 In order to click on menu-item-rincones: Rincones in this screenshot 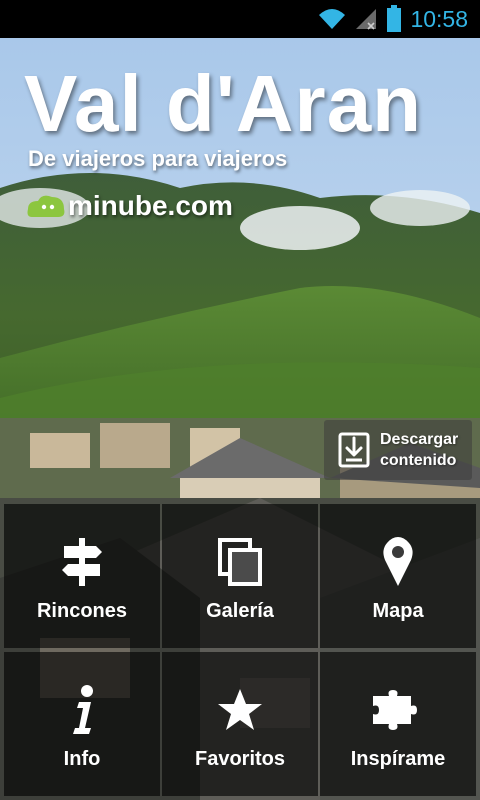, I will do `click(82, 576)`.